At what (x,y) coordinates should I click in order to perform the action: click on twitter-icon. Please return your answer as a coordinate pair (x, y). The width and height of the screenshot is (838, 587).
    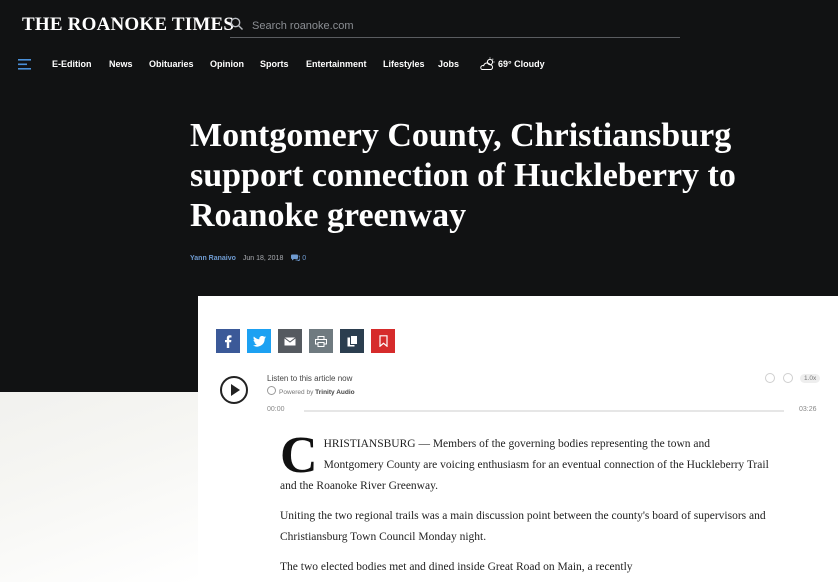
    Looking at the image, I should click on (259, 341).